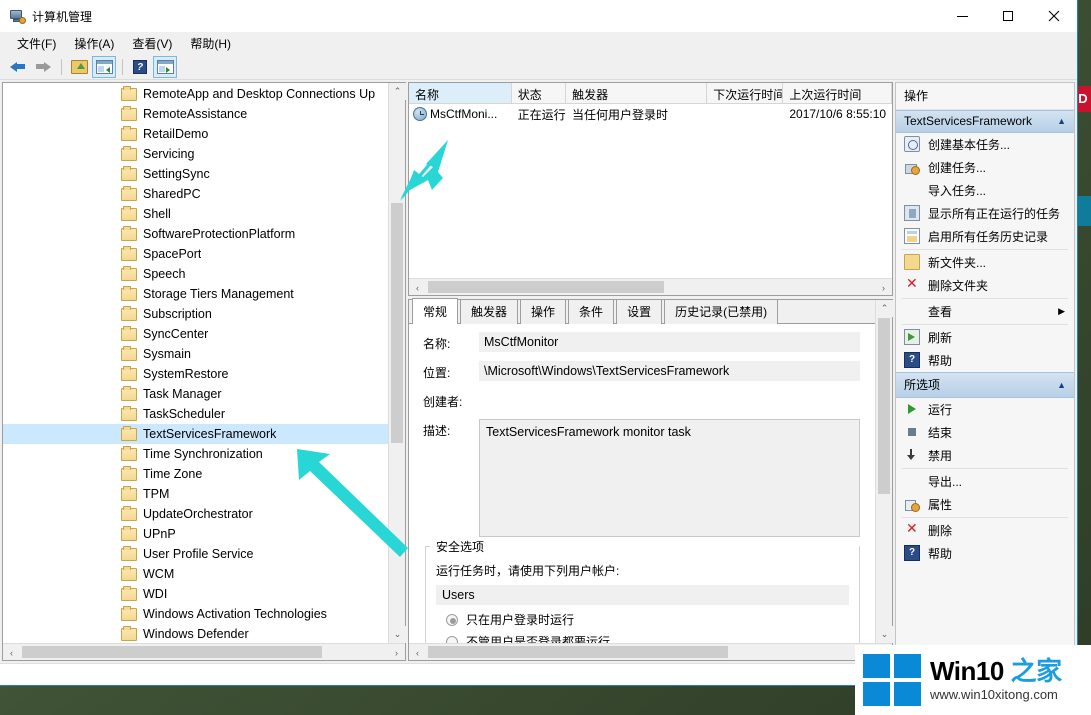  What do you see at coordinates (884, 406) in the screenshot?
I see `detail-vscroll-thumb` at bounding box center [884, 406].